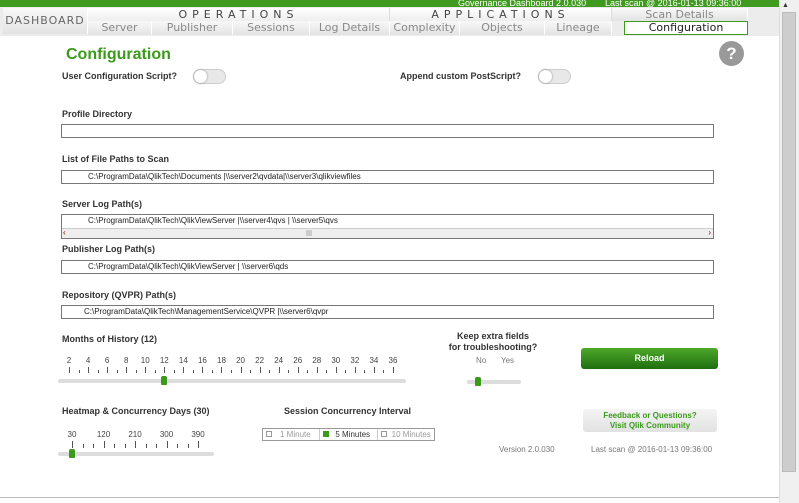 The width and height of the screenshot is (799, 503). What do you see at coordinates (650, 425) in the screenshot?
I see `feedback-line-2: Visit Qlik Community` at bounding box center [650, 425].